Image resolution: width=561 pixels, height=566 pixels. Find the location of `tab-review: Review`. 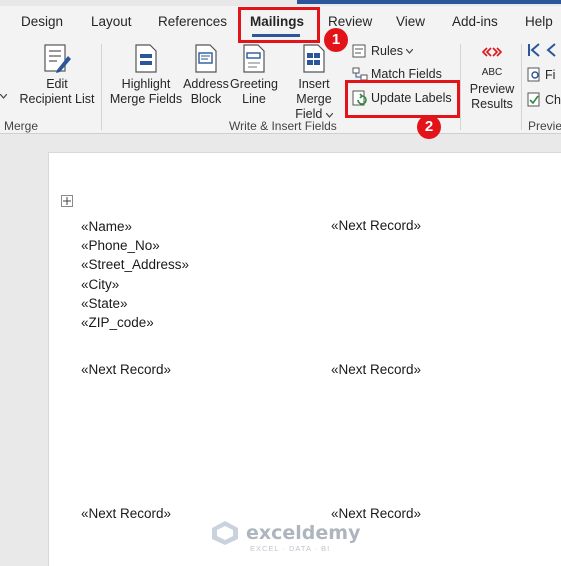

tab-review: Review is located at coordinates (350, 21).